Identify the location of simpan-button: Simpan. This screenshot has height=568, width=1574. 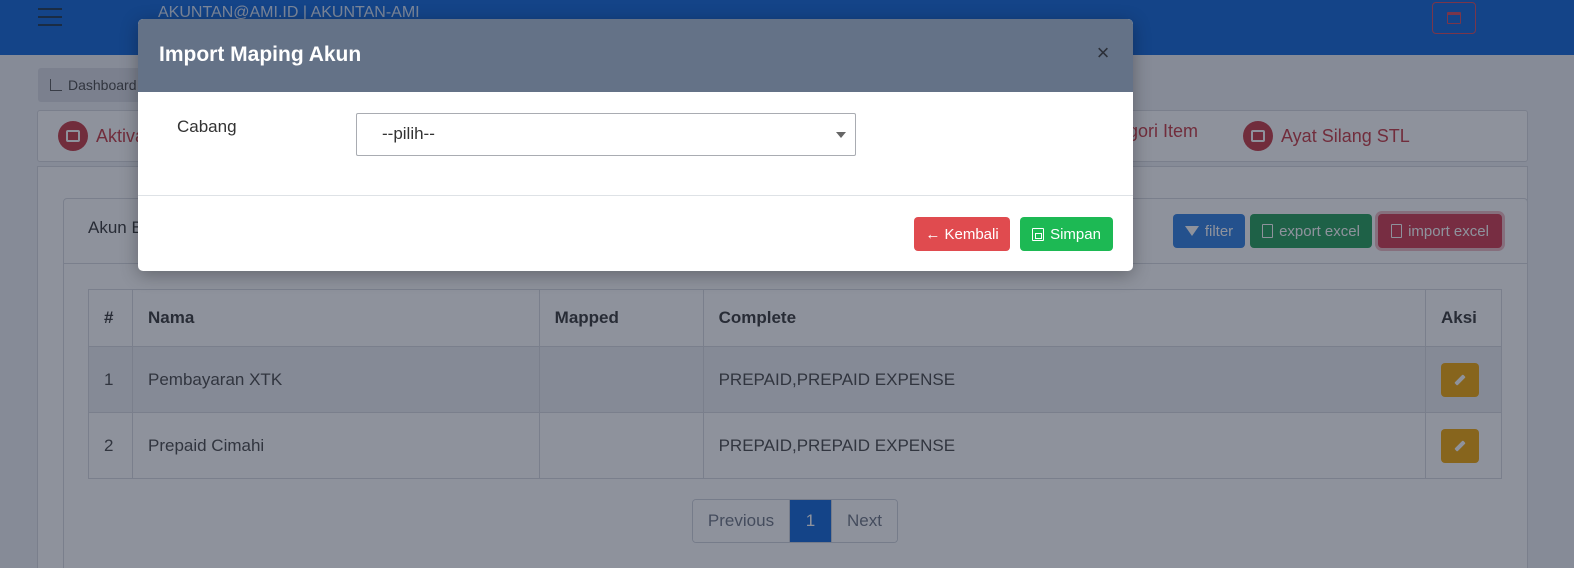
(1066, 234).